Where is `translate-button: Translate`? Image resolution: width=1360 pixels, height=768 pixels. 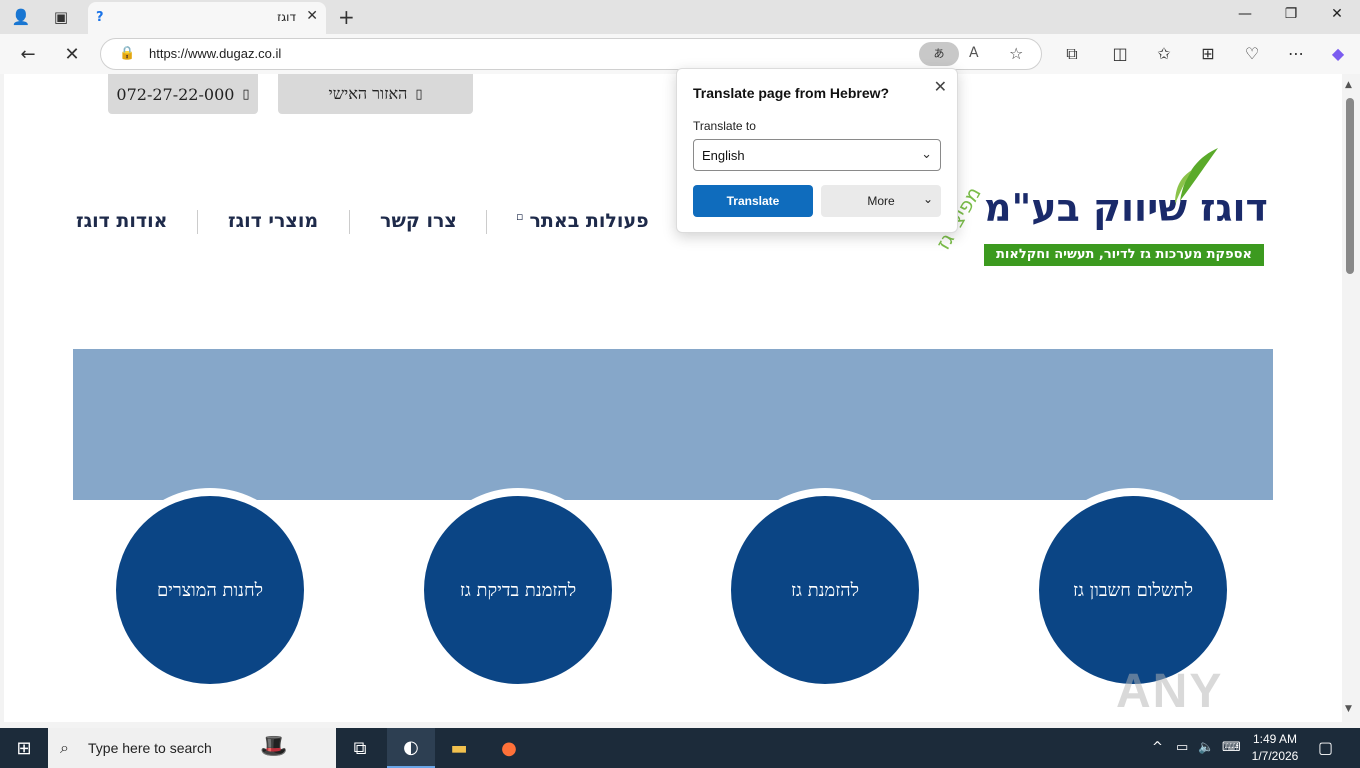 translate-button: Translate is located at coordinates (753, 201).